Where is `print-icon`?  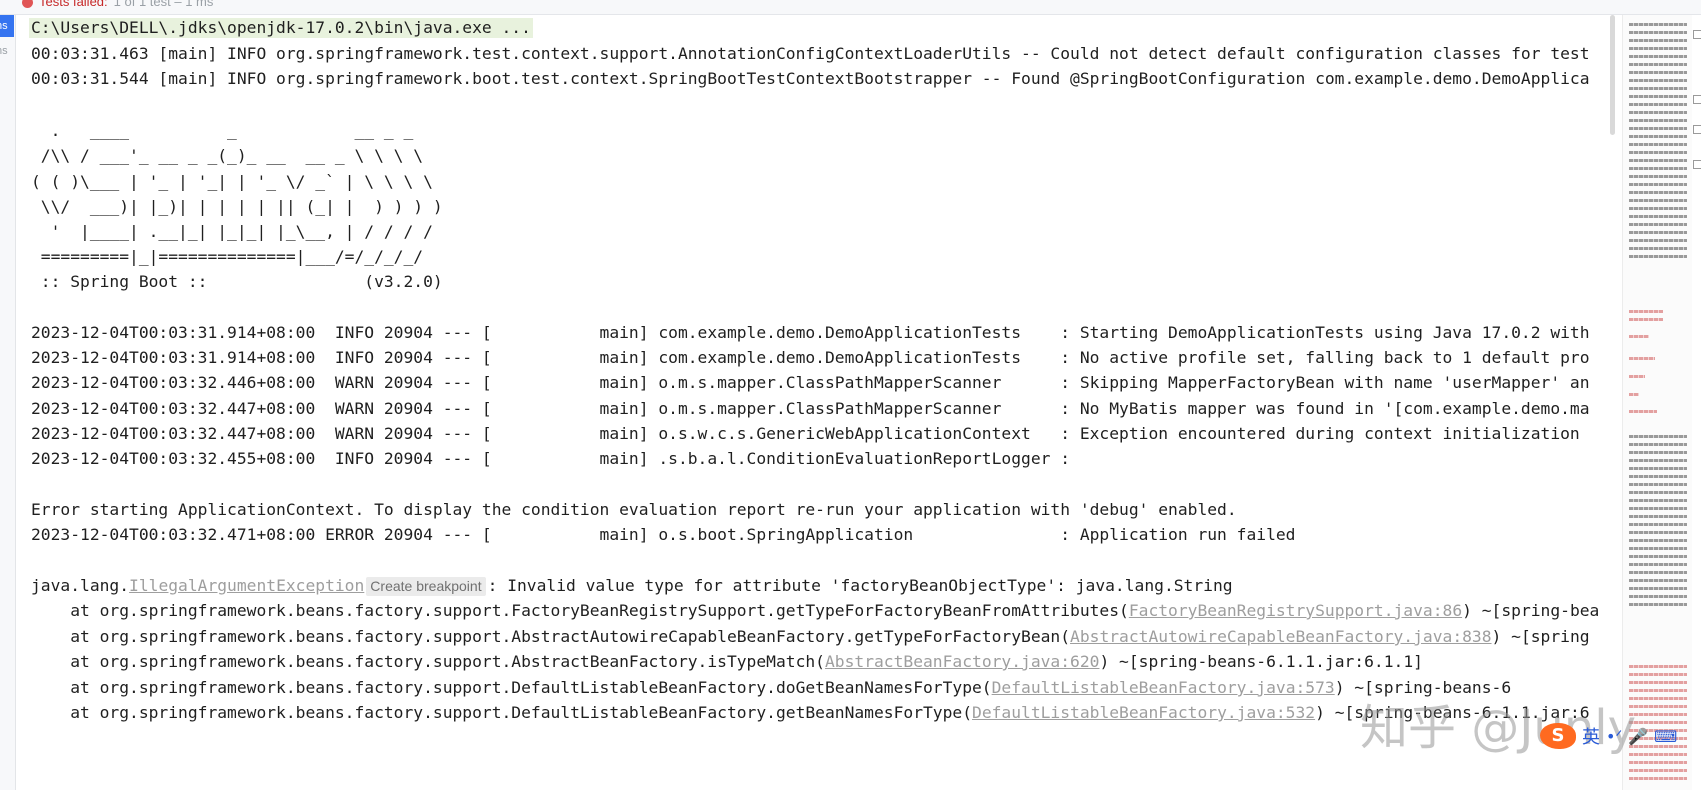
print-icon is located at coordinates (1697, 129).